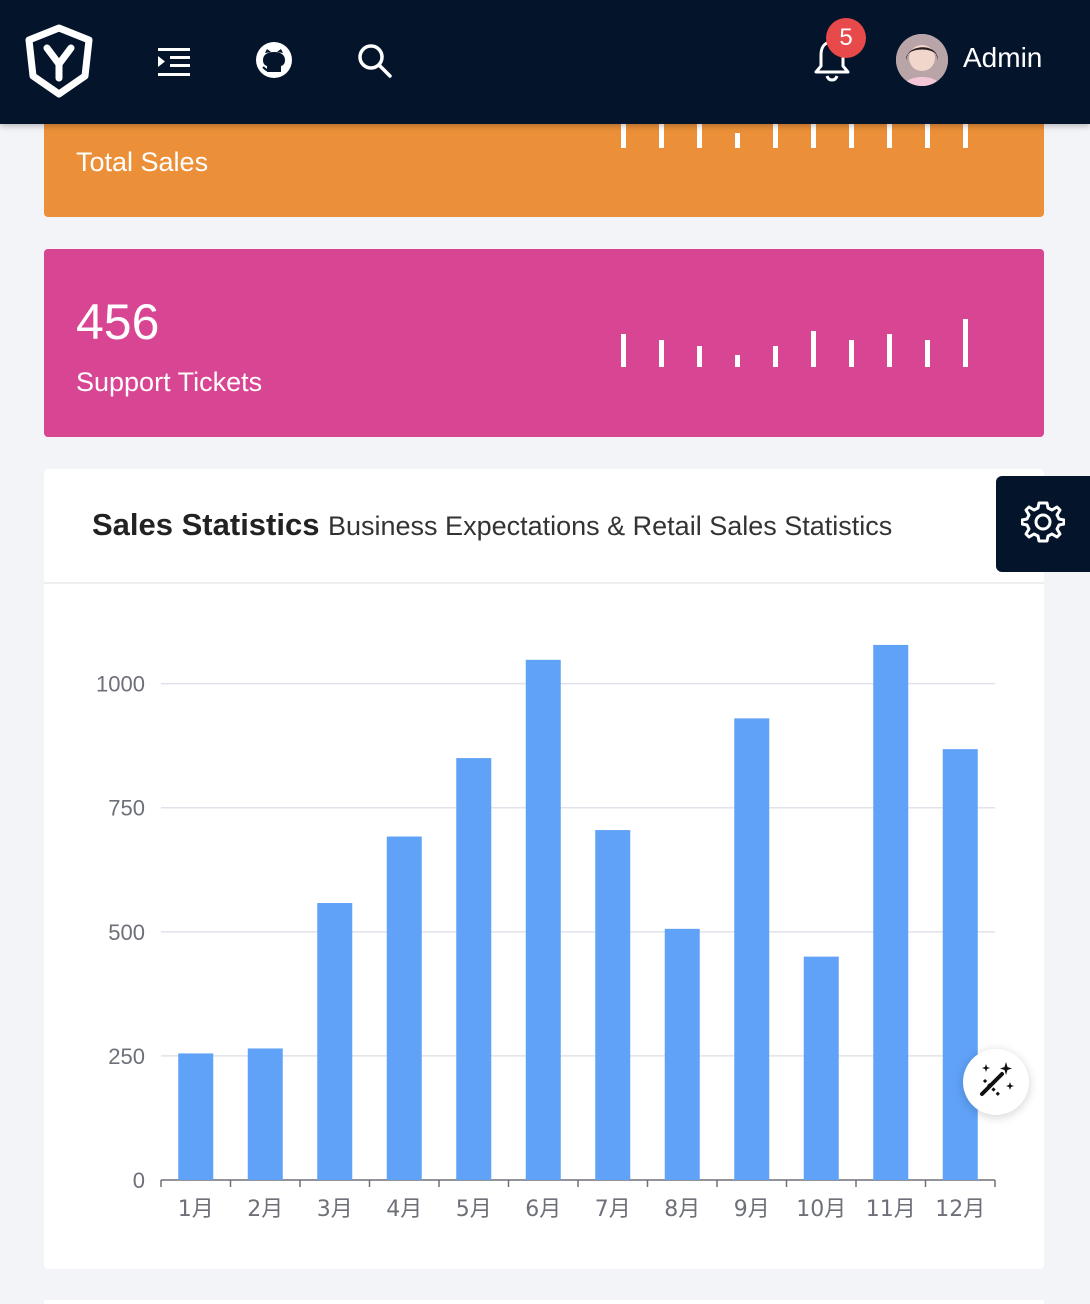  Describe the element at coordinates (142, 162) in the screenshot. I see `stat-label: Total Sales` at that location.